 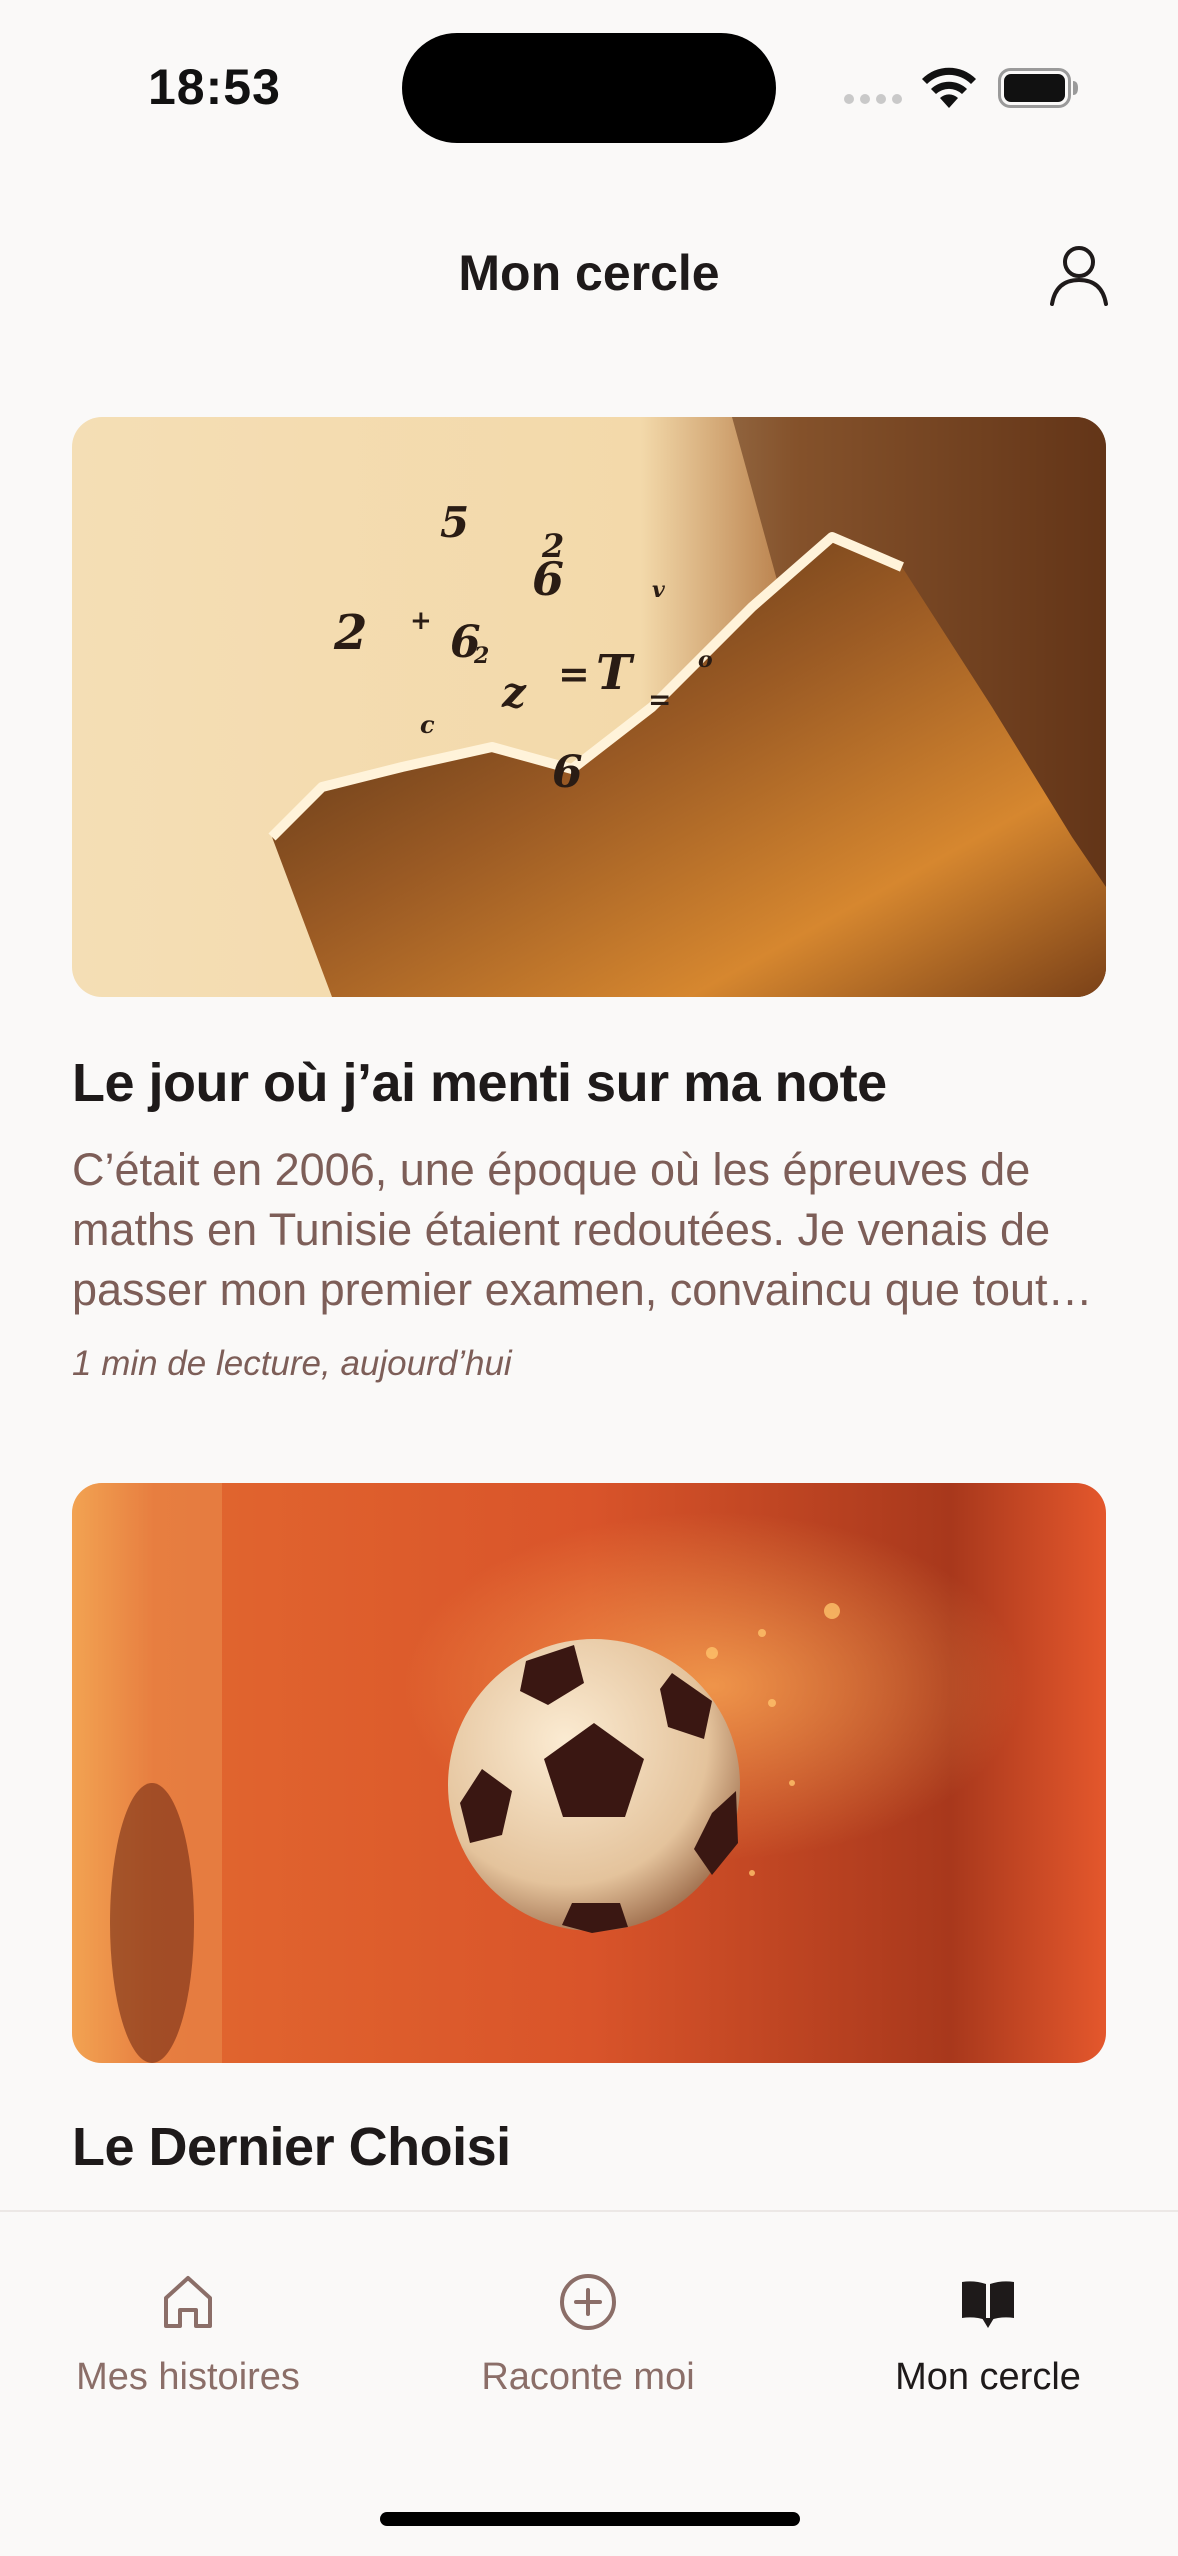 I want to click on nav-label: Raconte moi, so click(x=588, y=2377).